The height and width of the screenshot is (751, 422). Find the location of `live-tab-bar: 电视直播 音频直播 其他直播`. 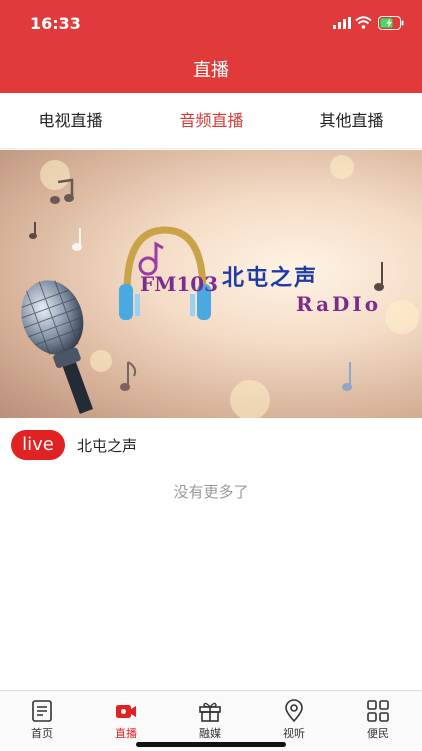

live-tab-bar: 电视直播 音频直播 其他直播 is located at coordinates (211, 121).